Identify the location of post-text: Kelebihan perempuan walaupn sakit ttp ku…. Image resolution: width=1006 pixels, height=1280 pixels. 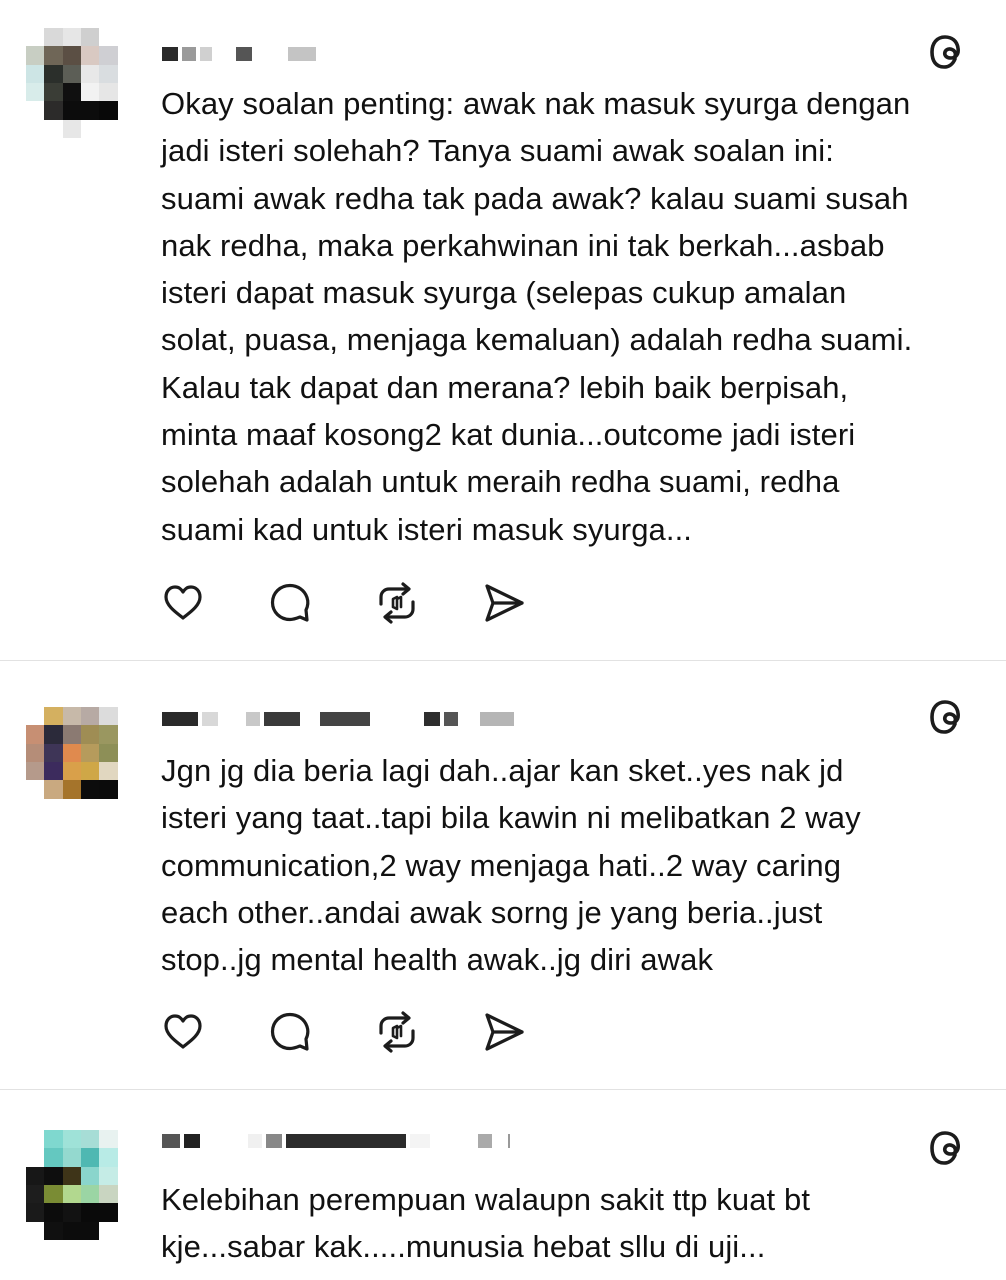
(486, 1223).